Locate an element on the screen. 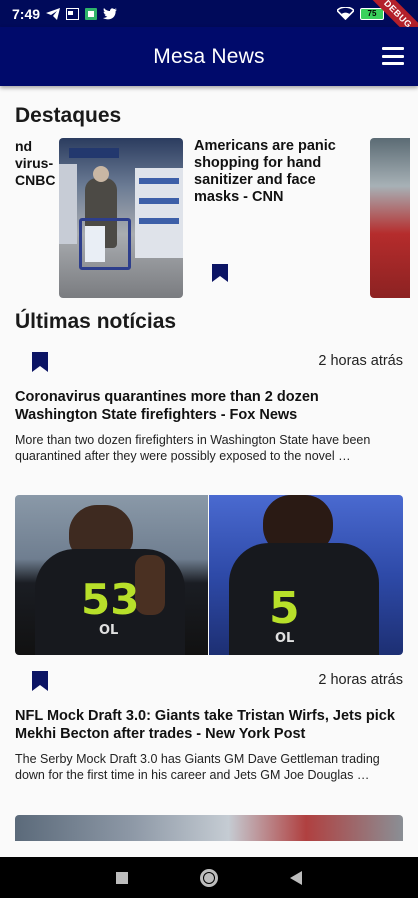  battery-icon: 75 is located at coordinates (372, 13).